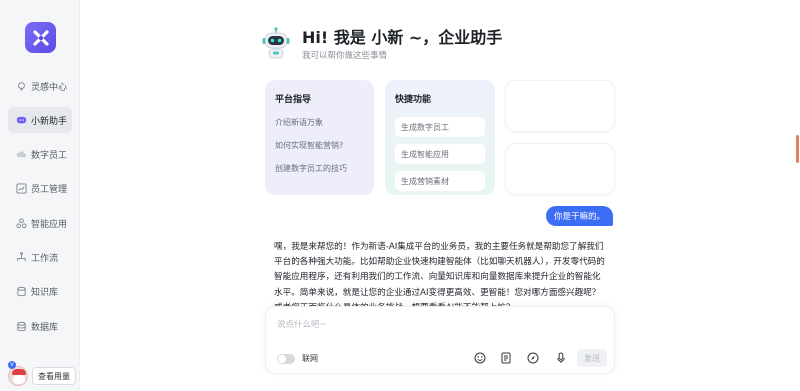 The image size is (800, 391). Describe the element at coordinates (319, 145) in the screenshot. I see `guide-link-marketing: 如何实现智能营销?` at that location.